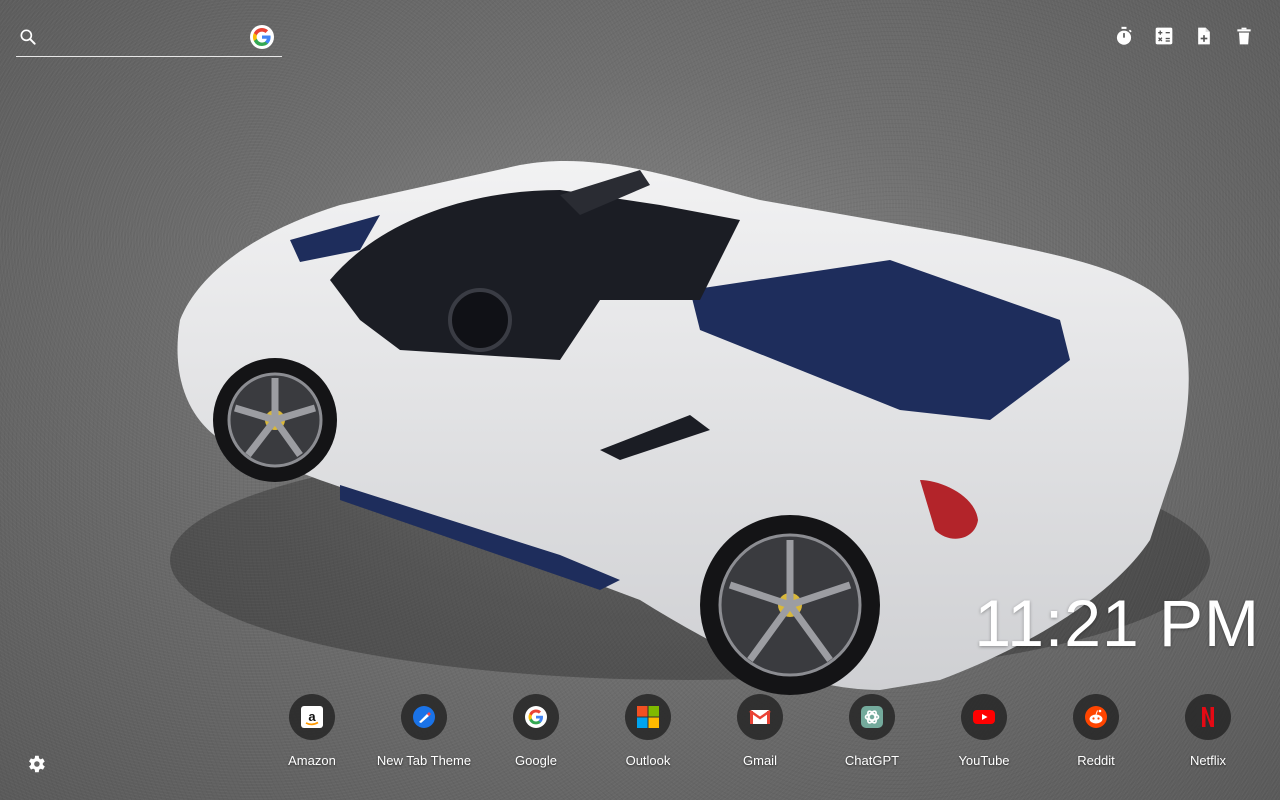  Describe the element at coordinates (312, 760) in the screenshot. I see `shortcut-label: Amazon` at that location.